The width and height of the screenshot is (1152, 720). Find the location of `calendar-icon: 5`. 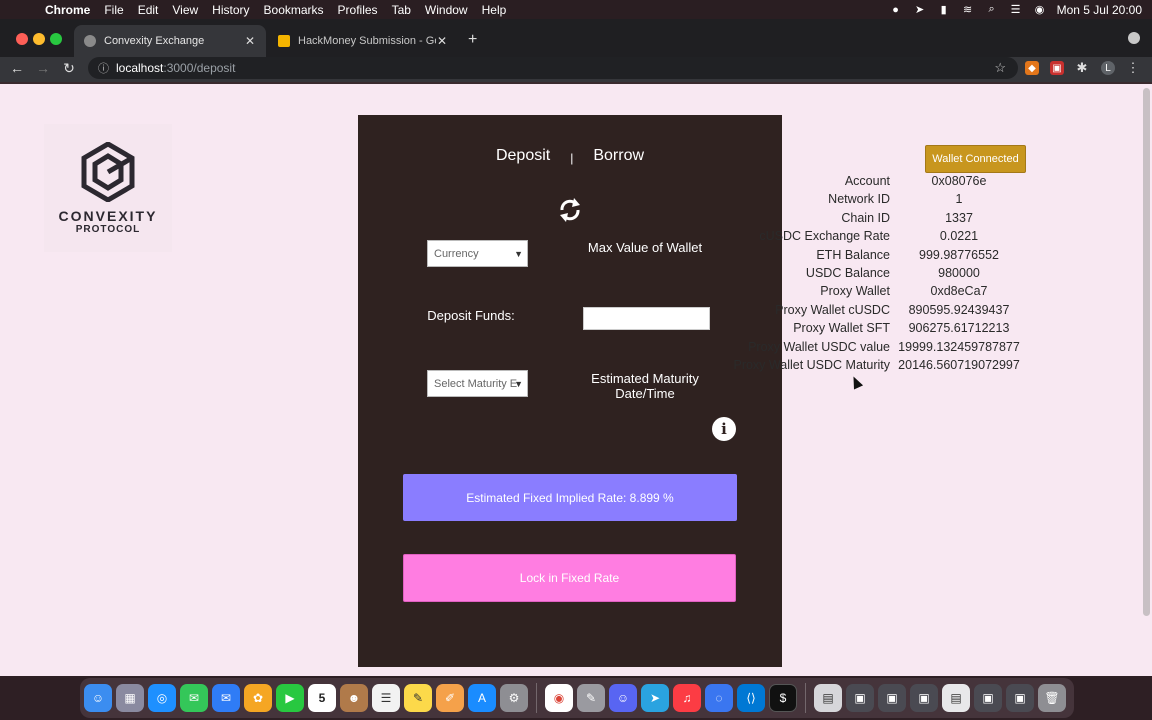

calendar-icon: 5 is located at coordinates (322, 698).